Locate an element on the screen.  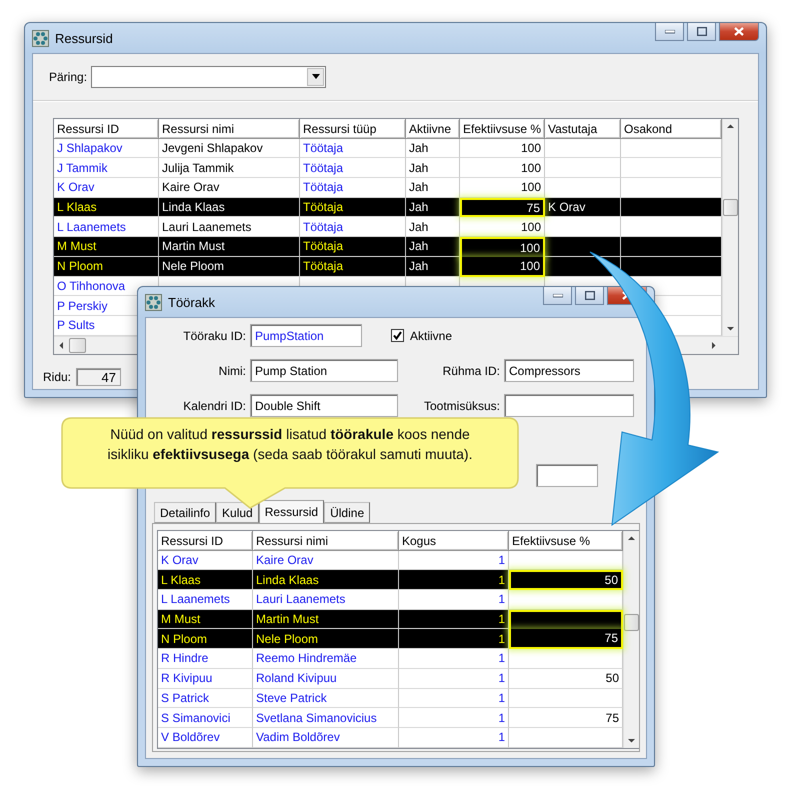
checkbox is located at coordinates (397, 335).